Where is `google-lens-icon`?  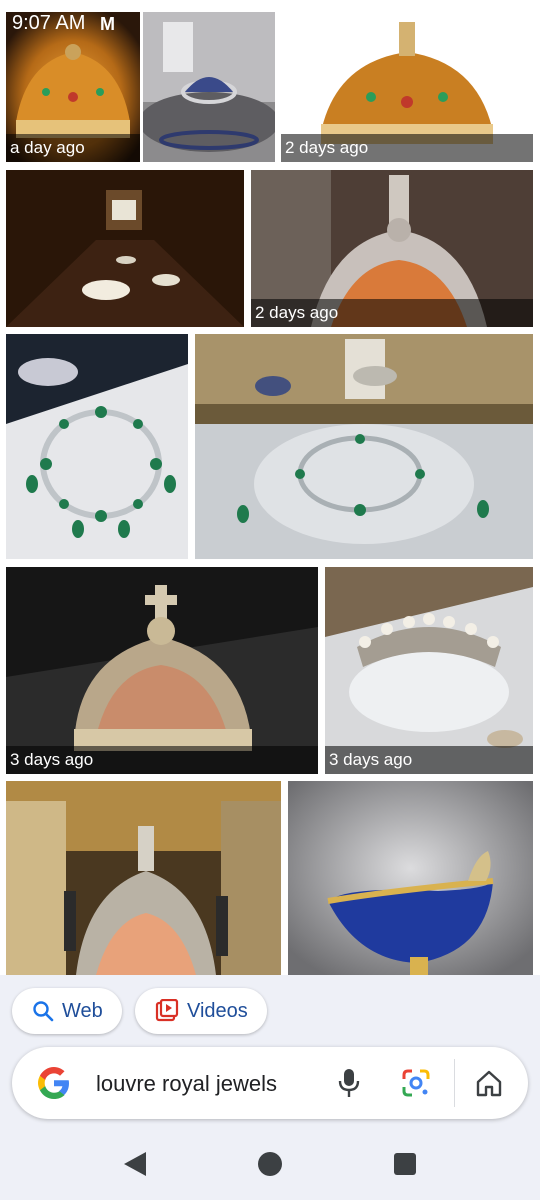
google-lens-icon is located at coordinates (416, 1083).